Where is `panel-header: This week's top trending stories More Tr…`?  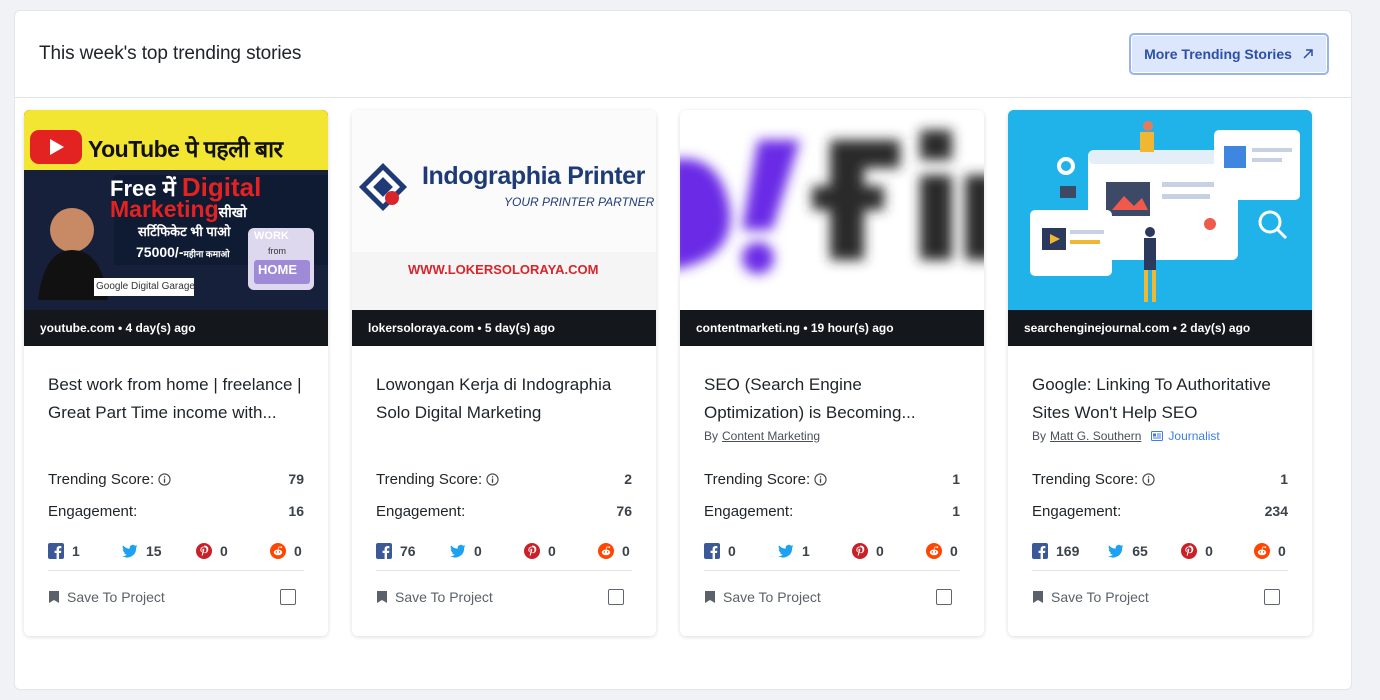
panel-header: This week's top trending stories More Tr… is located at coordinates (683, 54).